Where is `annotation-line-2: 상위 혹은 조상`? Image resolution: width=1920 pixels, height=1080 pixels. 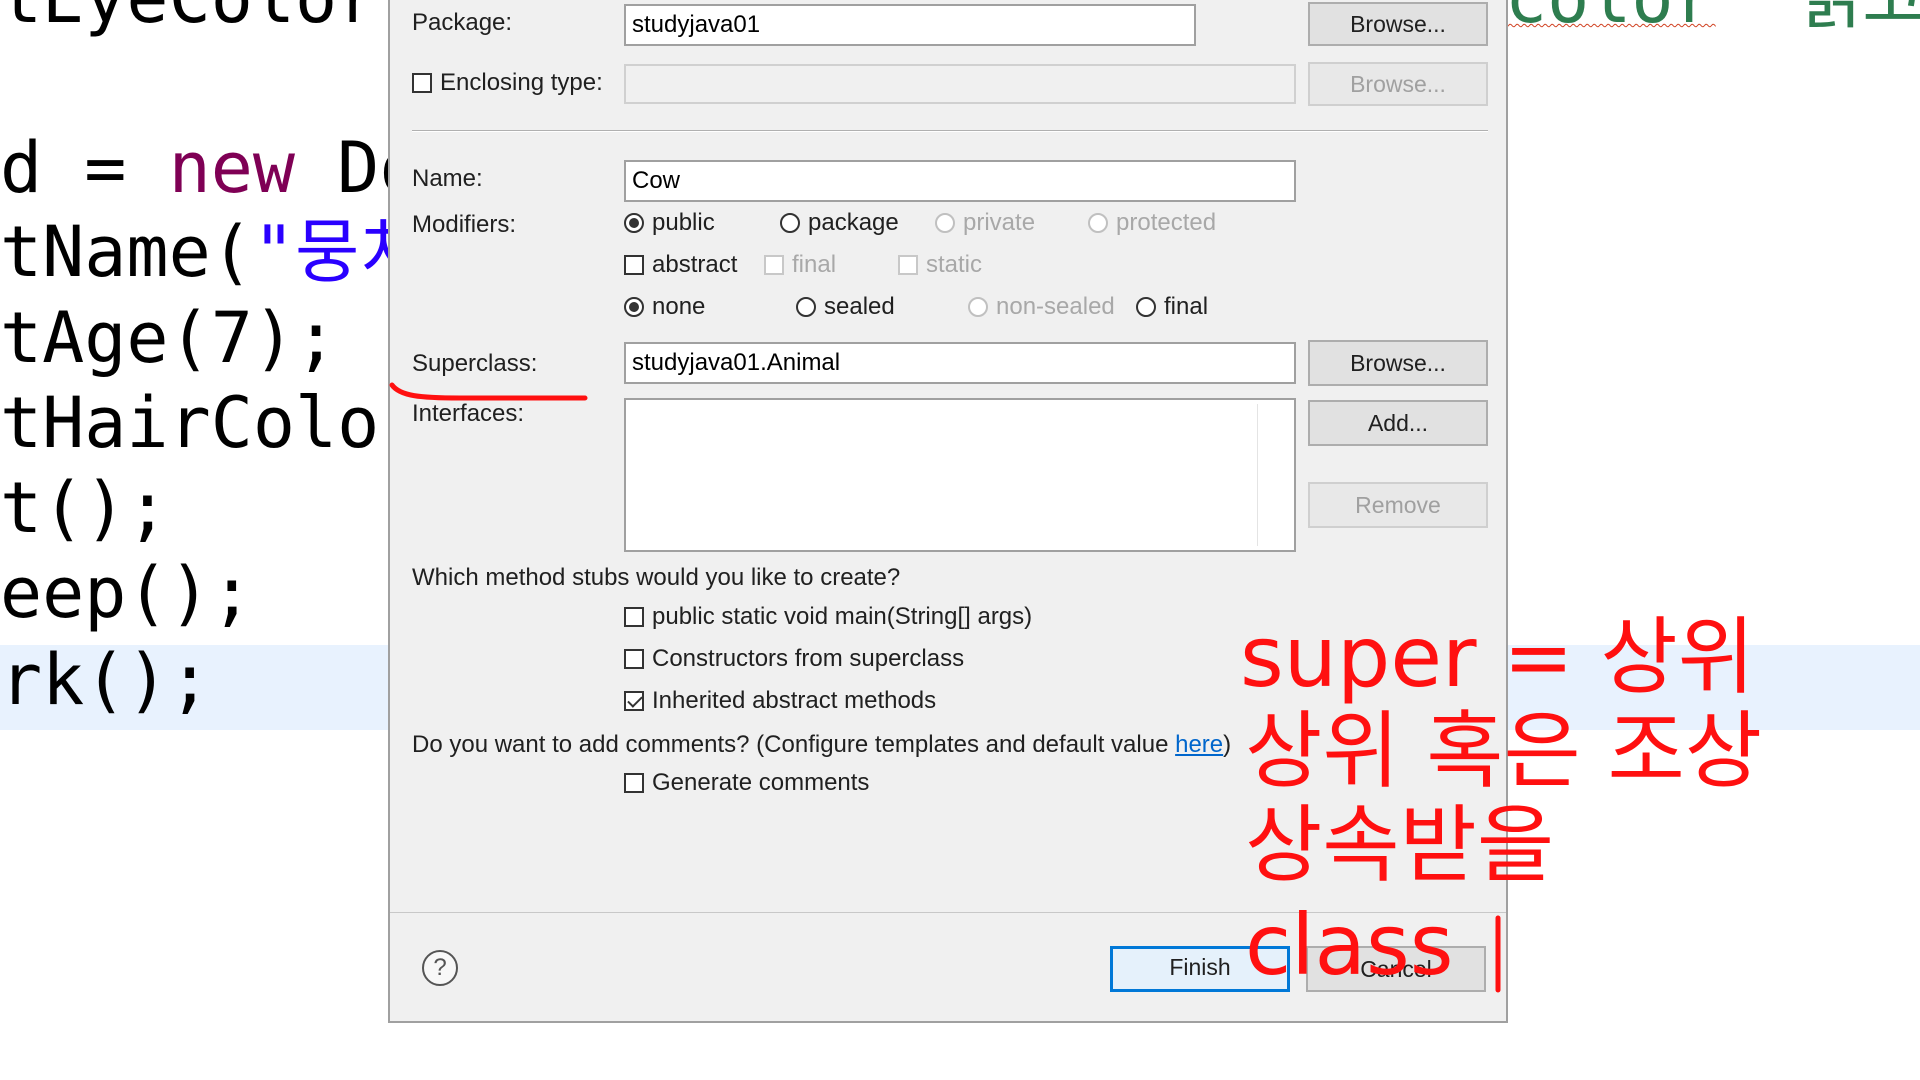 annotation-line-2: 상위 혹은 조상 is located at coordinates (1504, 751).